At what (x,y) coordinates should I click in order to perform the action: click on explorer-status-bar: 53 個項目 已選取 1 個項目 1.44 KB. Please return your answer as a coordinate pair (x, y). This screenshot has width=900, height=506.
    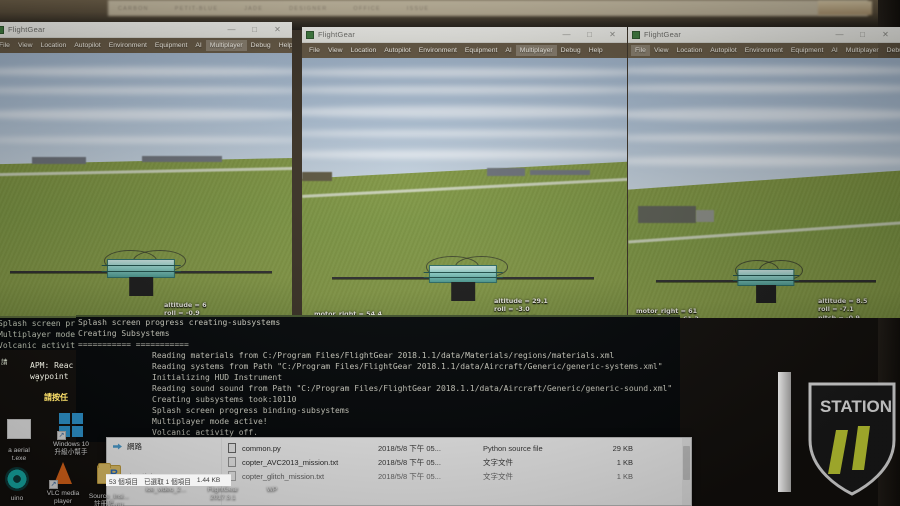
    Looking at the image, I should click on (168, 480).